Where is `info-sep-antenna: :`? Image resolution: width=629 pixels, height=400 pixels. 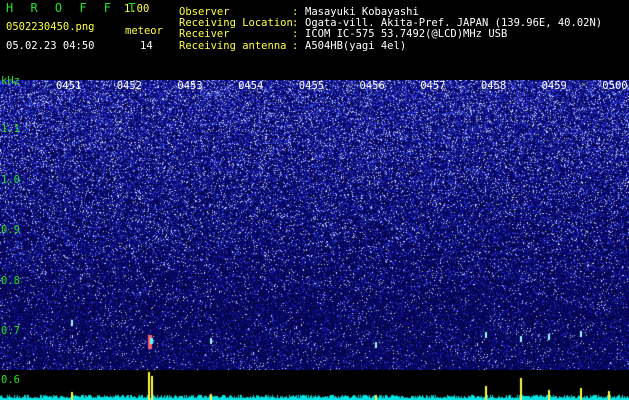
info-sep-antenna: : is located at coordinates (295, 46).